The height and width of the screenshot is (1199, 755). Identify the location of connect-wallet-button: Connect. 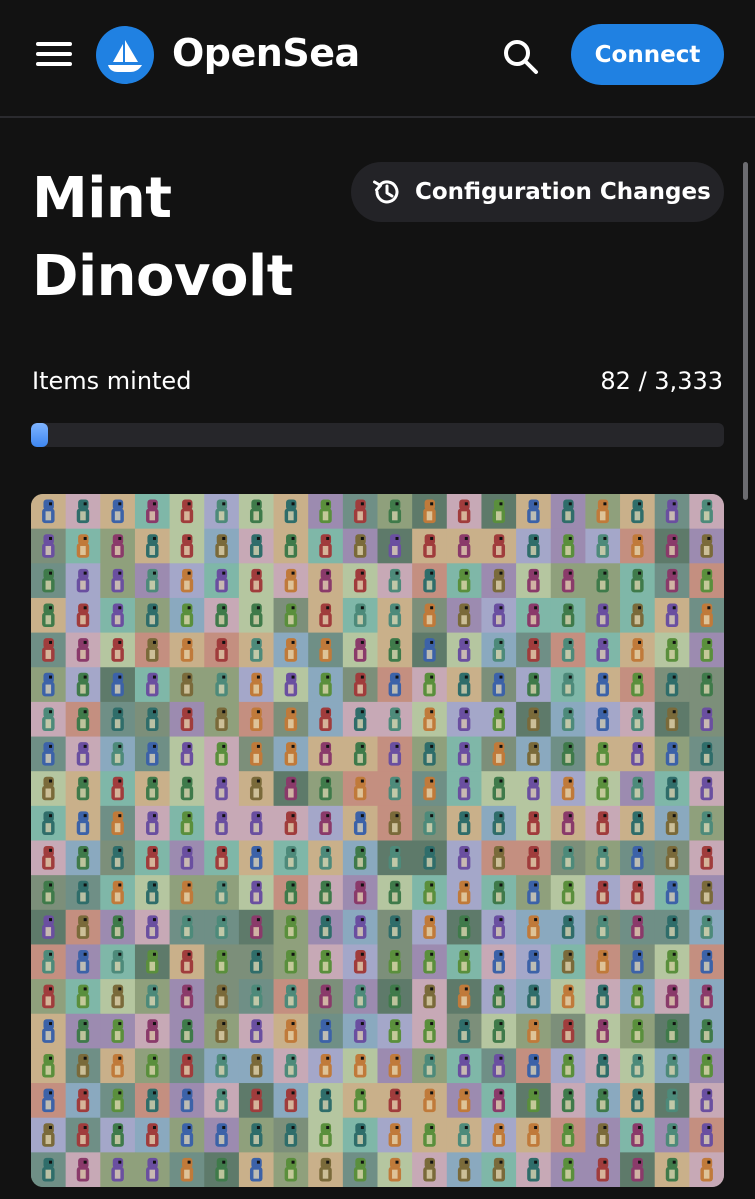
(647, 54).